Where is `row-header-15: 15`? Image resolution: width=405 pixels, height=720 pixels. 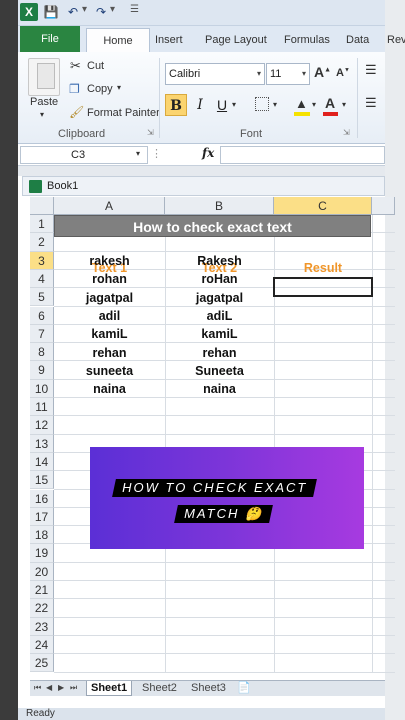 row-header-15: 15 is located at coordinates (42, 480).